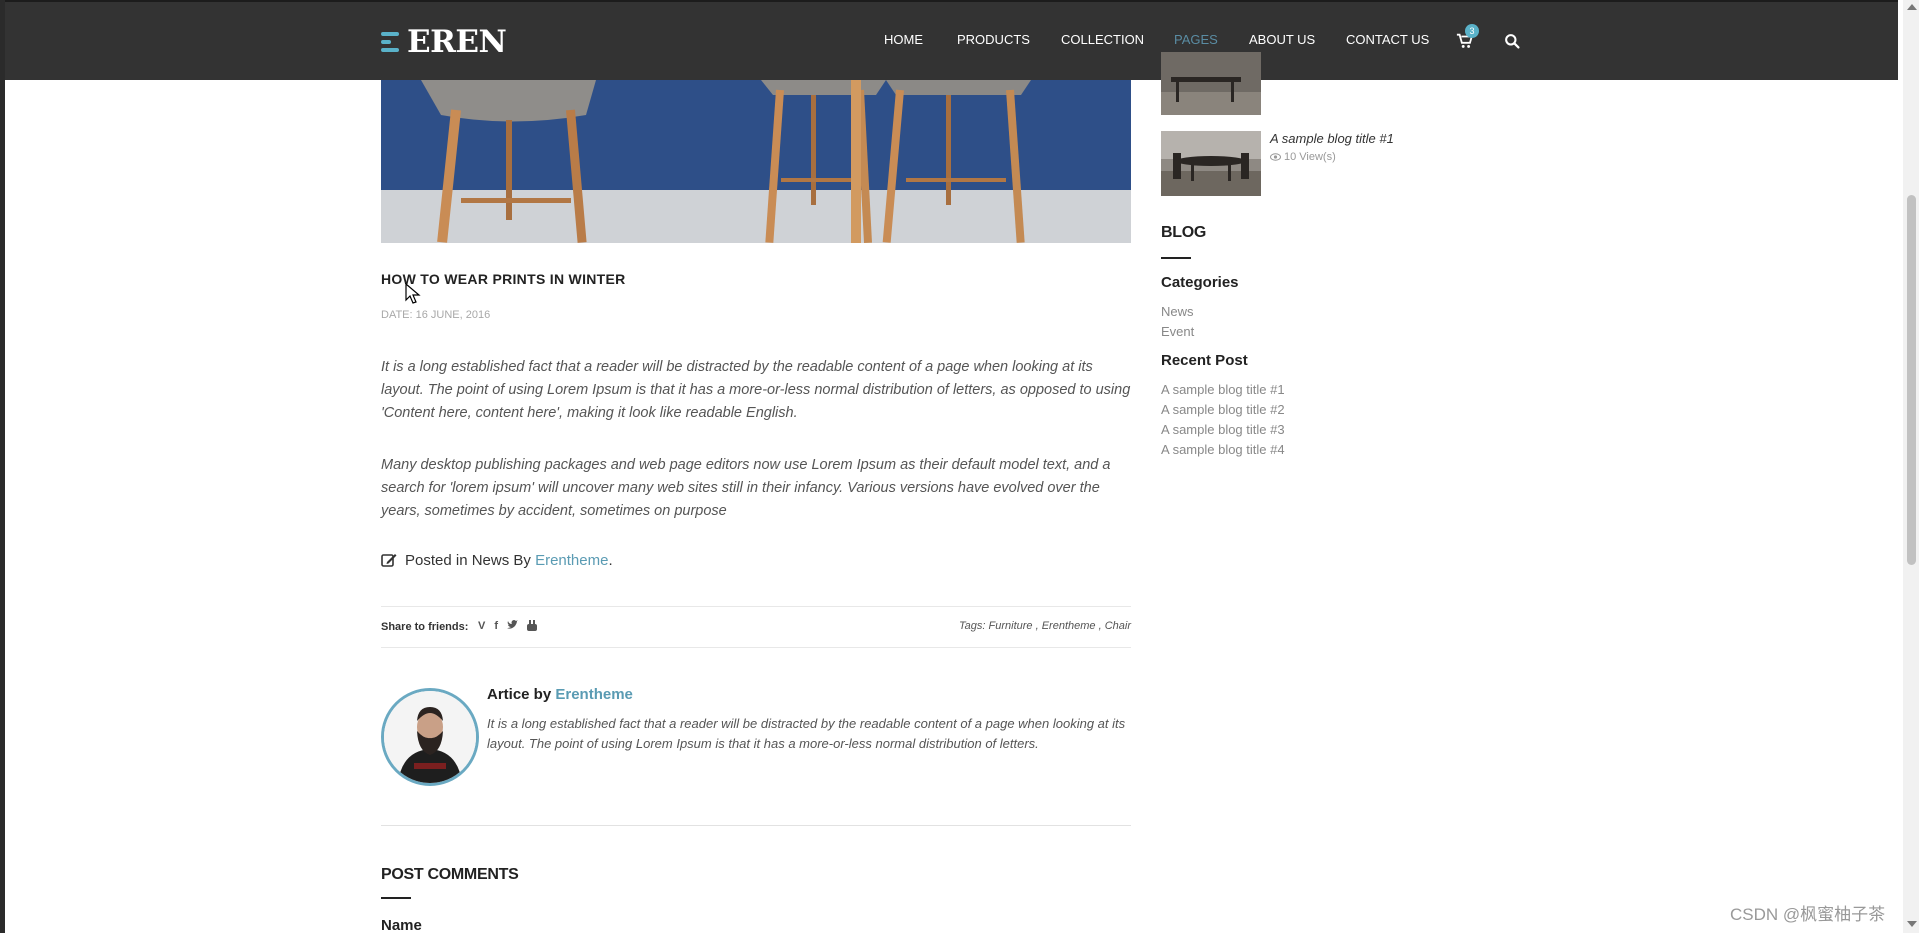  I want to click on search-button, so click(1513, 42).